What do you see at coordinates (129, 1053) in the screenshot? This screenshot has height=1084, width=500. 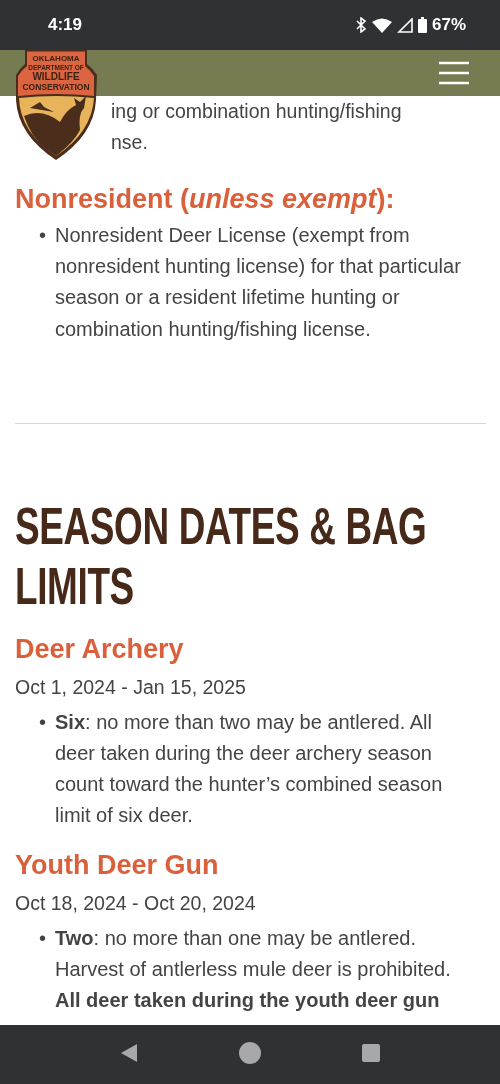 I see `back-icon` at bounding box center [129, 1053].